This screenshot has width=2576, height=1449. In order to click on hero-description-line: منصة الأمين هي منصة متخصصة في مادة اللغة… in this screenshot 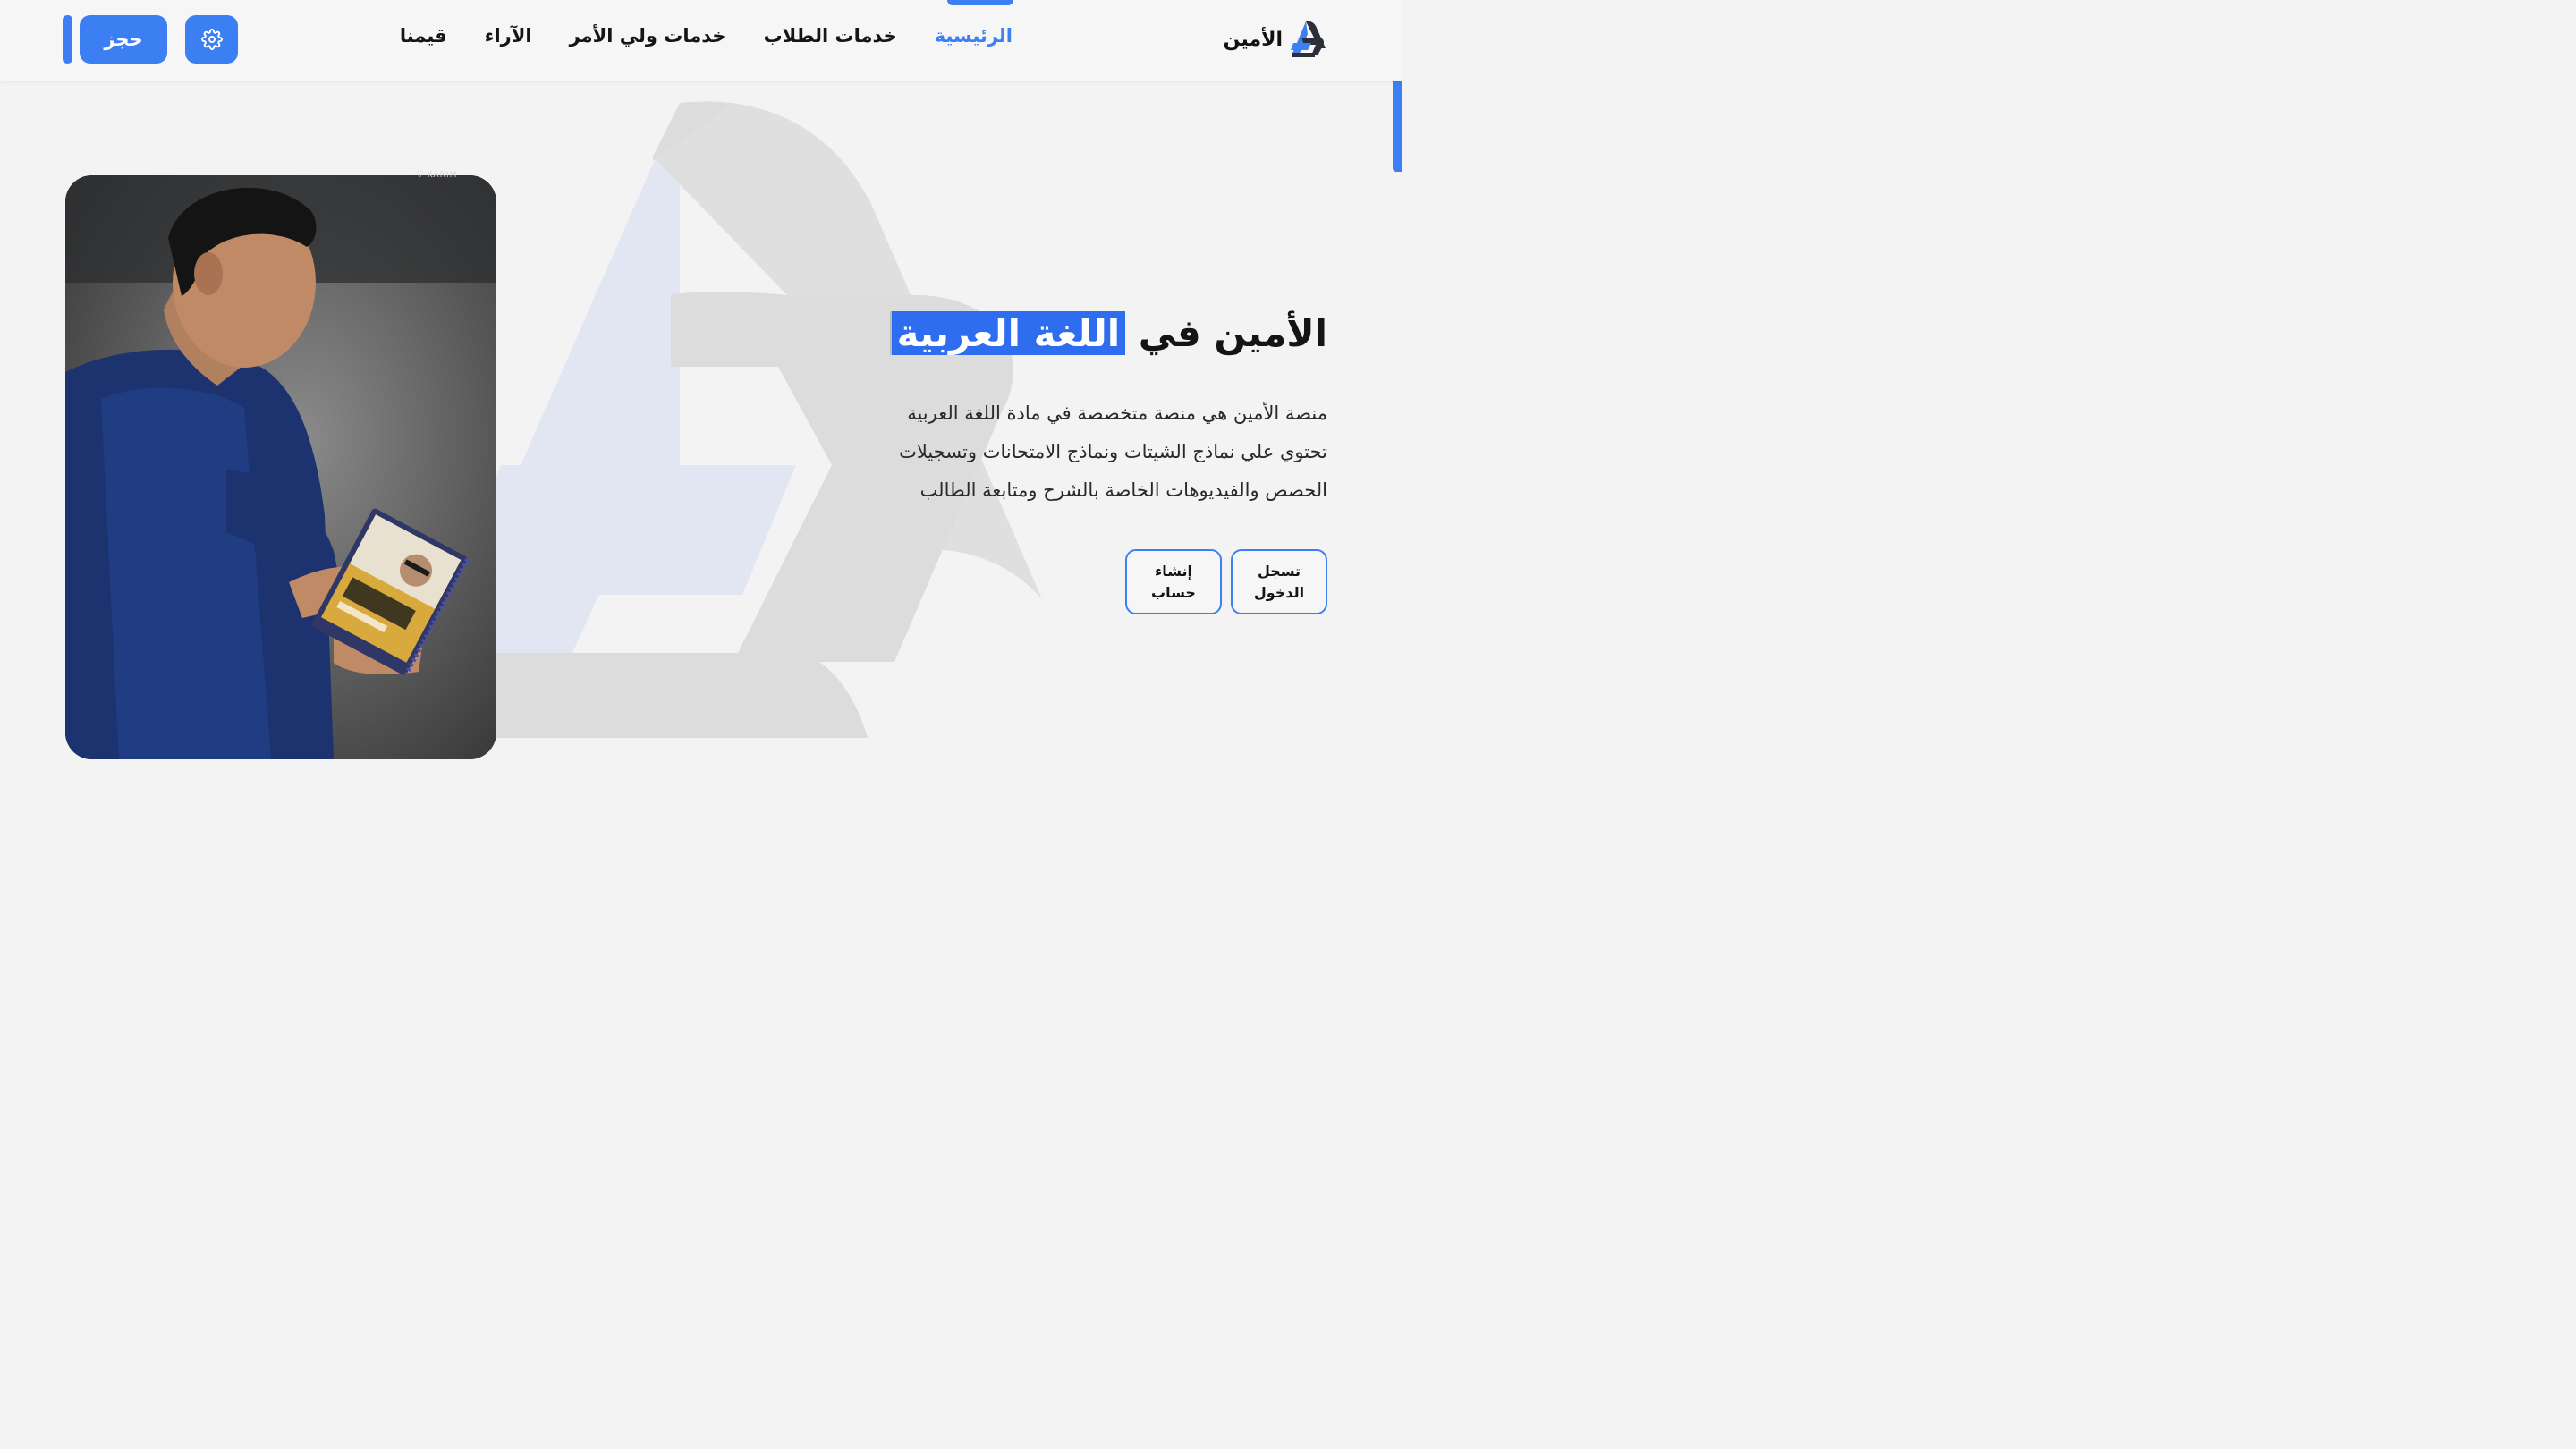, I will do `click(1117, 413)`.